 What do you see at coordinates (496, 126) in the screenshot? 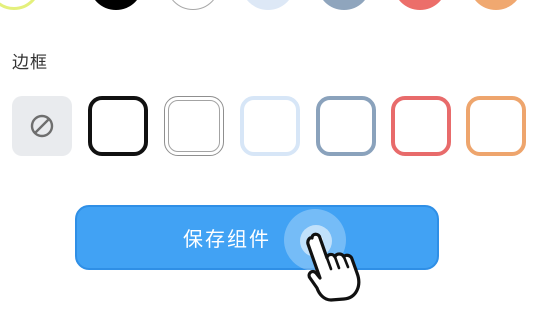
I see `border-swatch-orange` at bounding box center [496, 126].